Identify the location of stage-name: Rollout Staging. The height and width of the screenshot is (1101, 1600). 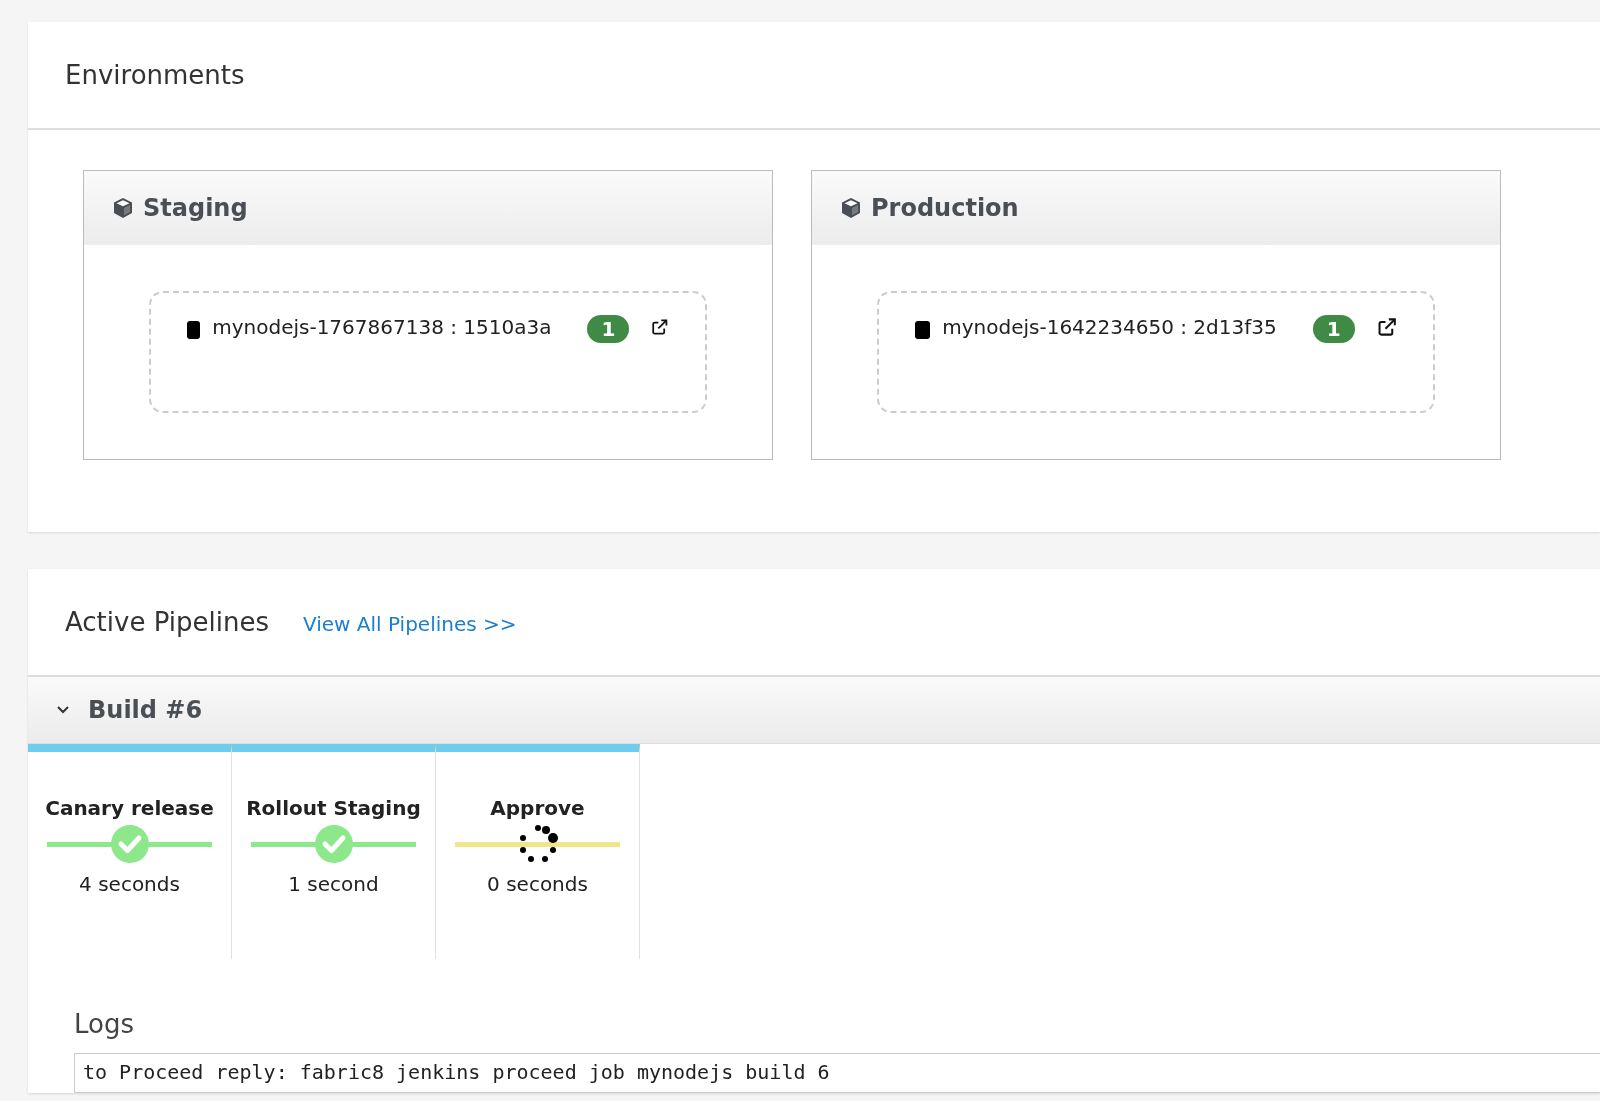
(333, 808).